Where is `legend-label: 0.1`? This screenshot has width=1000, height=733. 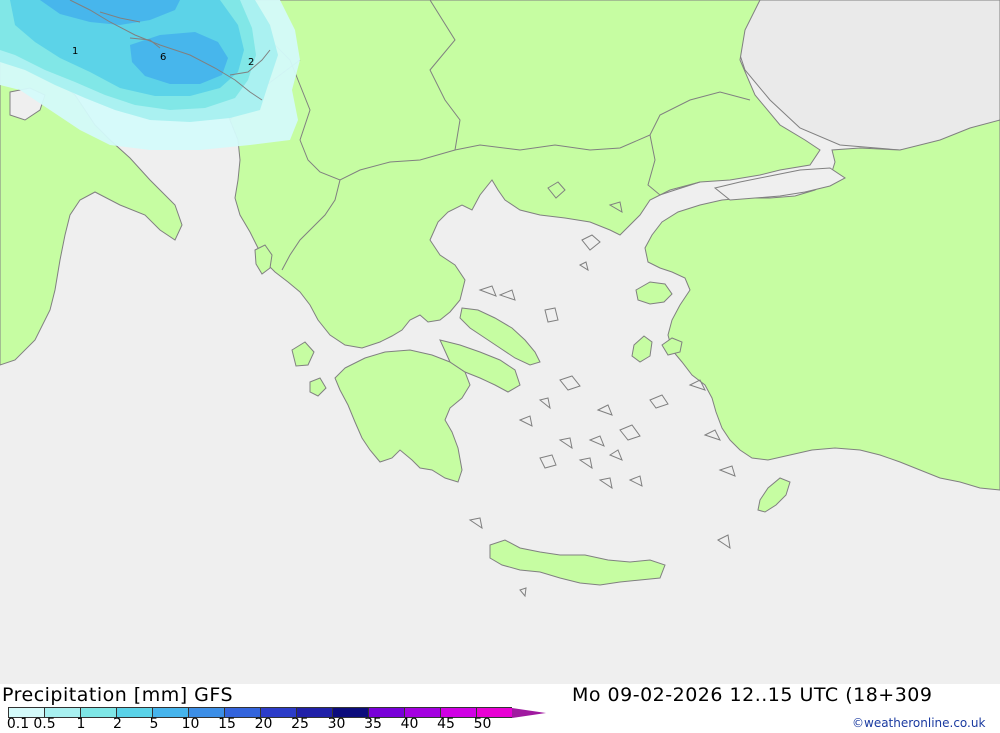
legend-label: 0.1 is located at coordinates (18, 724).